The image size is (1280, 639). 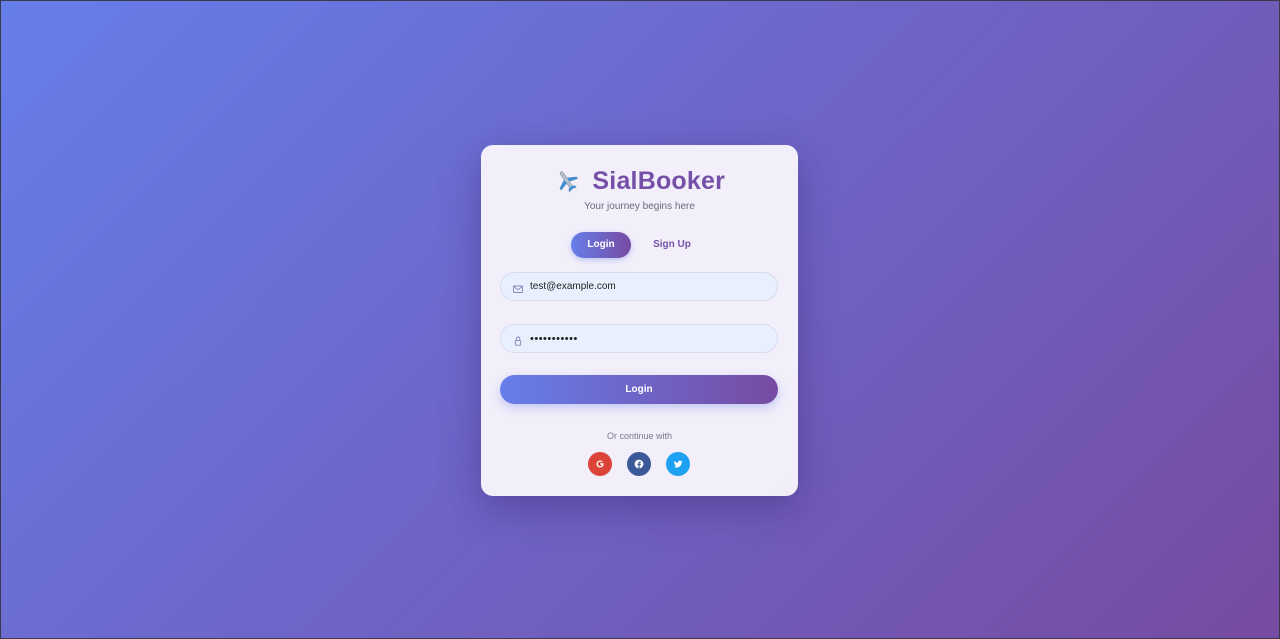 I want to click on twitter-login-button, so click(x=678, y=464).